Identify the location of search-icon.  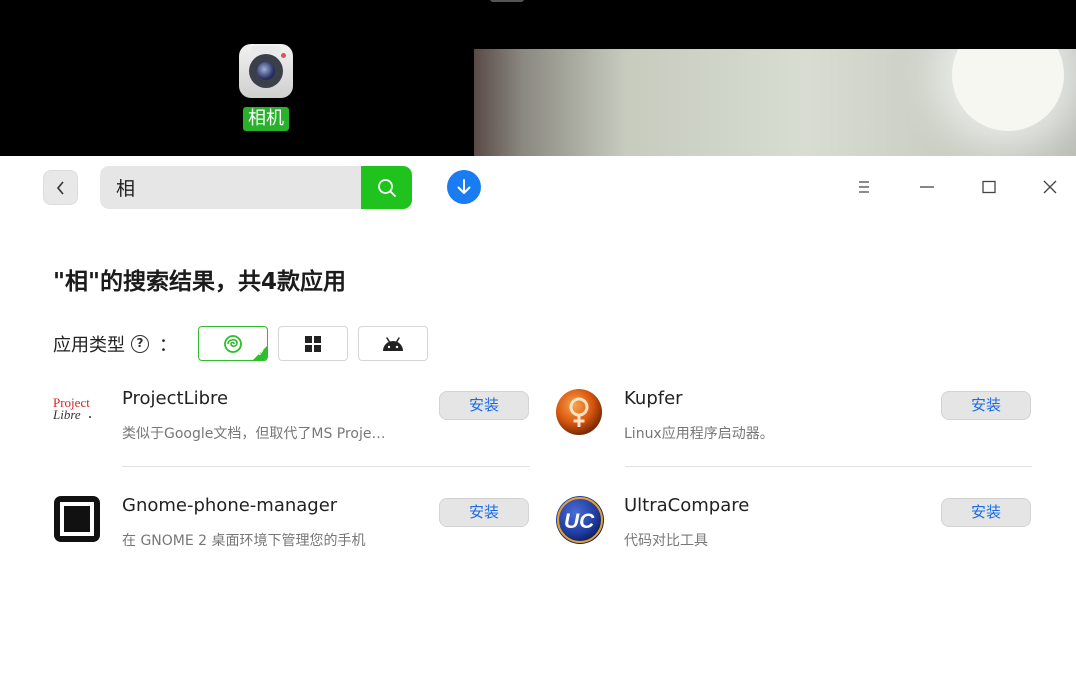
(386, 187).